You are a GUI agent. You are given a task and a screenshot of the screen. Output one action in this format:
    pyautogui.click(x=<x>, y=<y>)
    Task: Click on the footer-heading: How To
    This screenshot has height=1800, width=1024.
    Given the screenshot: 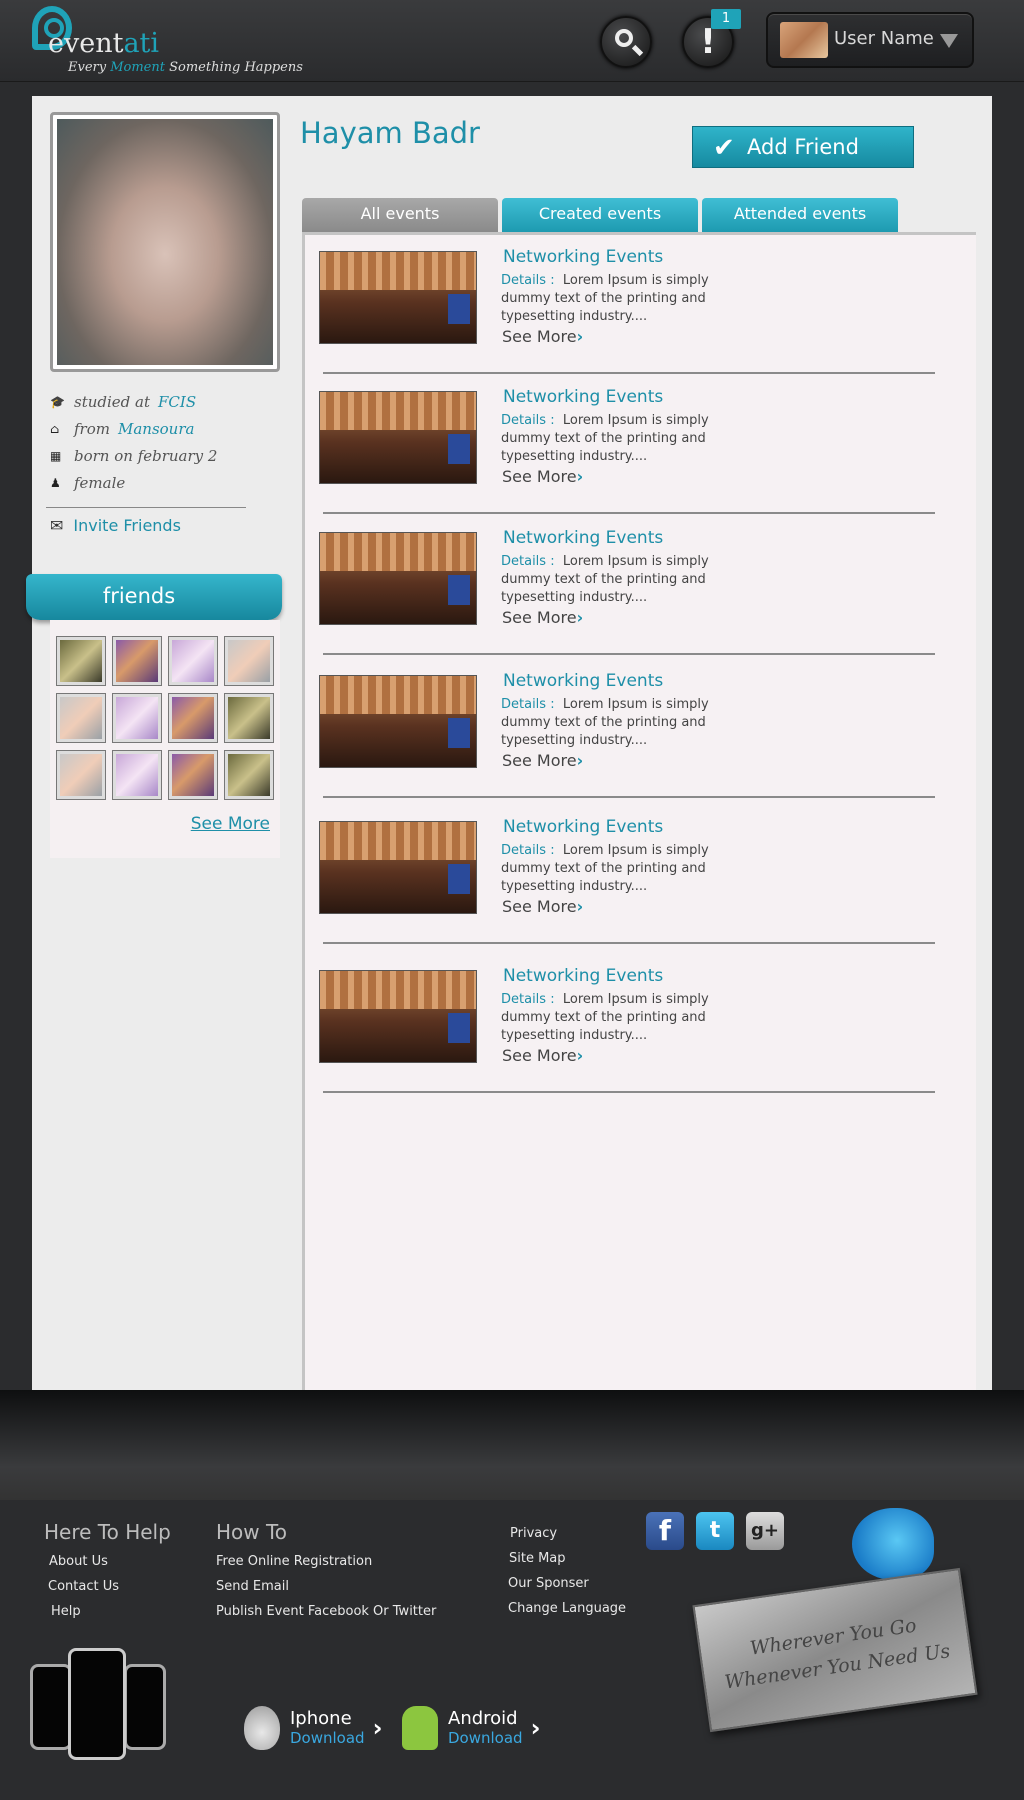 What is the action you would take?
    pyautogui.click(x=252, y=1532)
    